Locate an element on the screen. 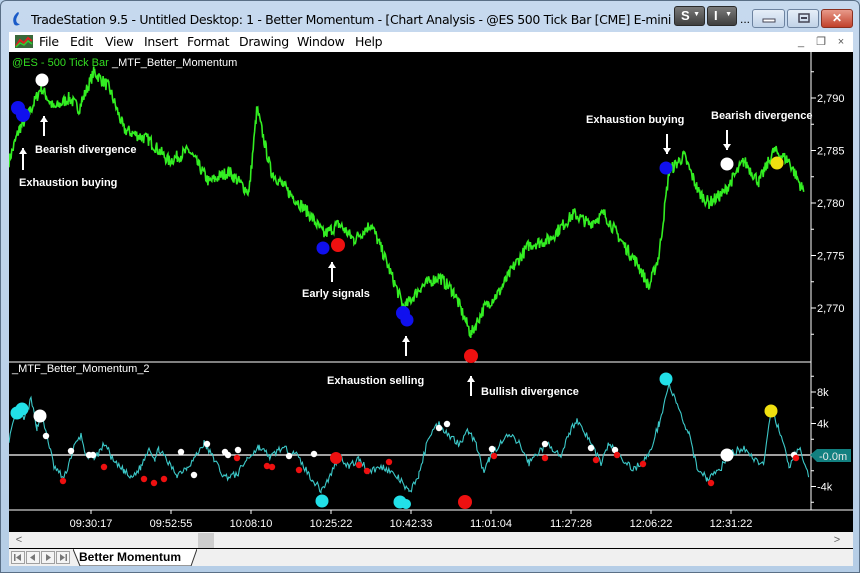 The height and width of the screenshot is (573, 860). price-axis: 2,790 2,785 2,780 2,775 2,770 is located at coordinates (828, 203).